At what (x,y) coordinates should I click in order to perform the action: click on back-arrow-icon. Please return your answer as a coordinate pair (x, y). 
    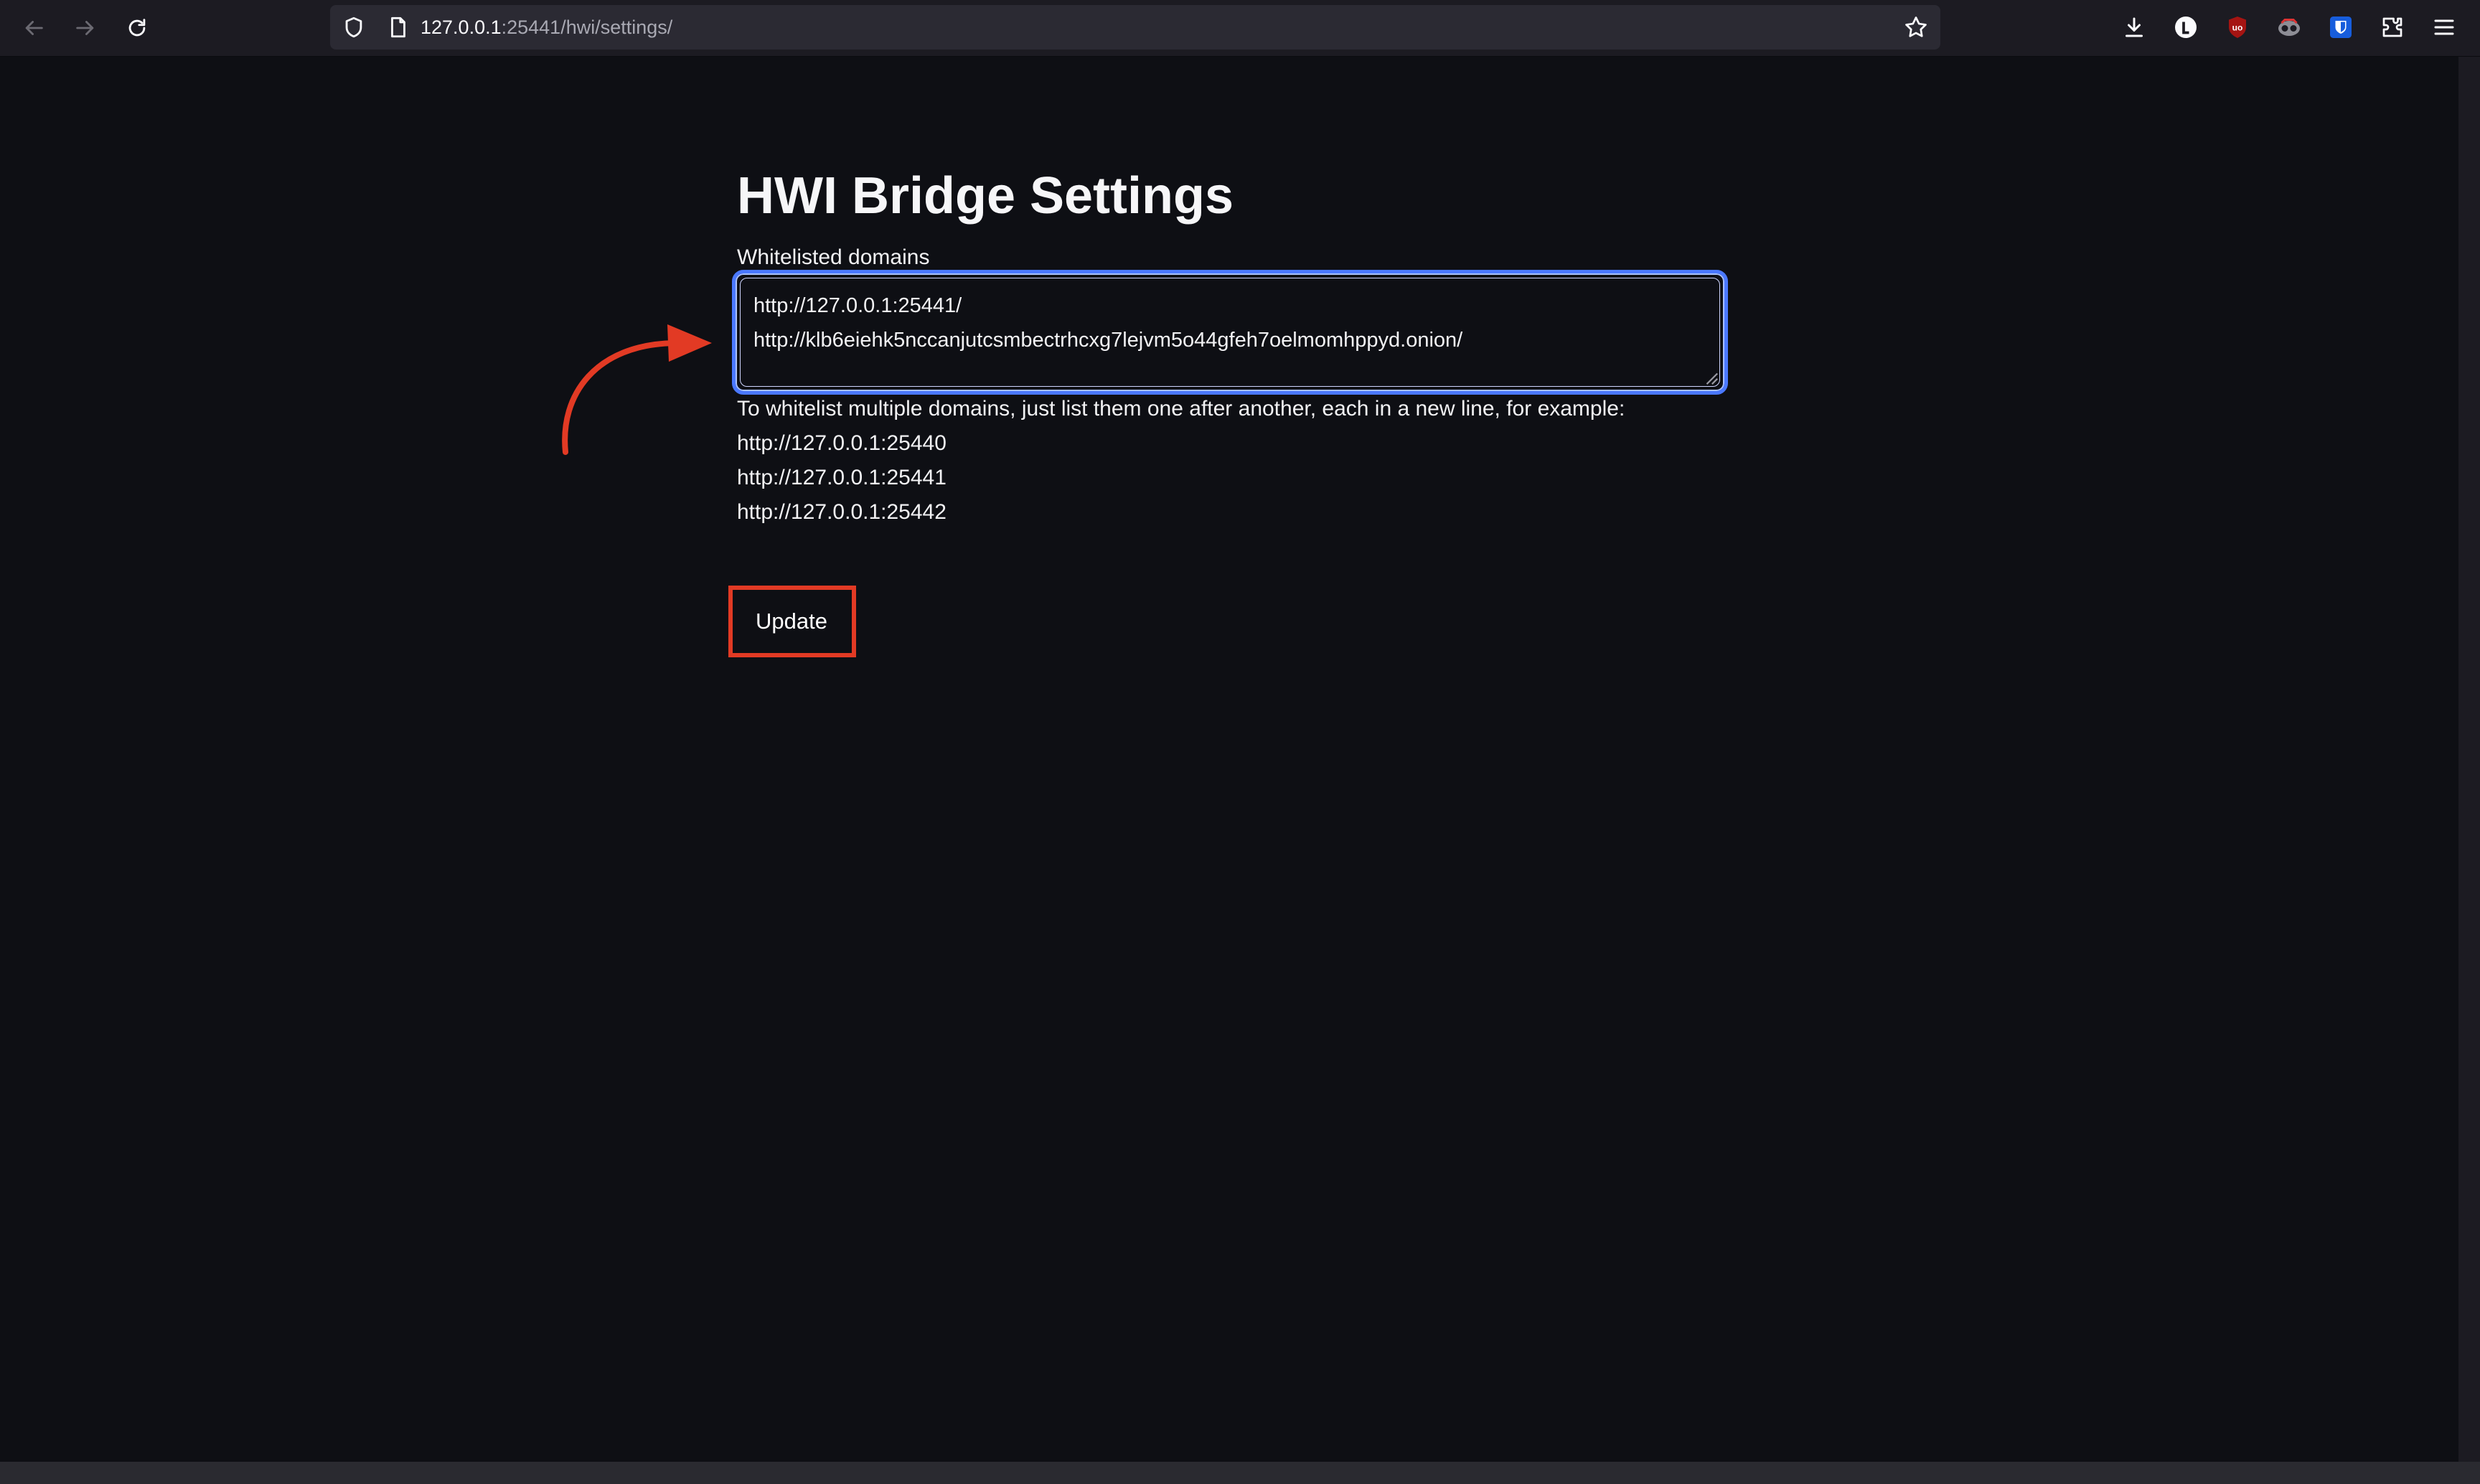
    Looking at the image, I should click on (34, 28).